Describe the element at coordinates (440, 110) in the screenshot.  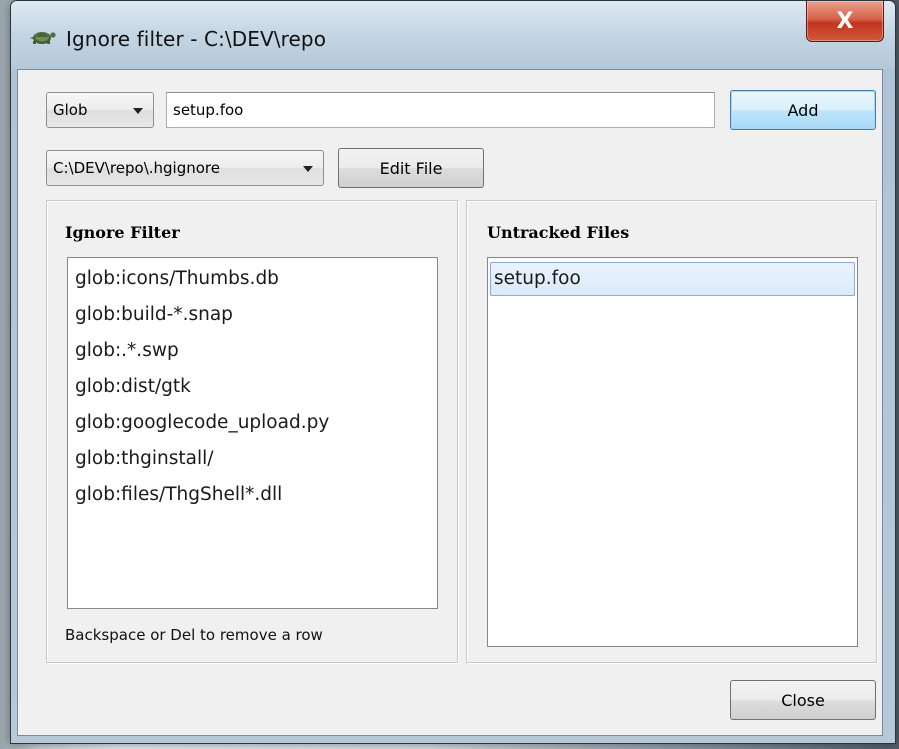
I see `pattern-input` at that location.